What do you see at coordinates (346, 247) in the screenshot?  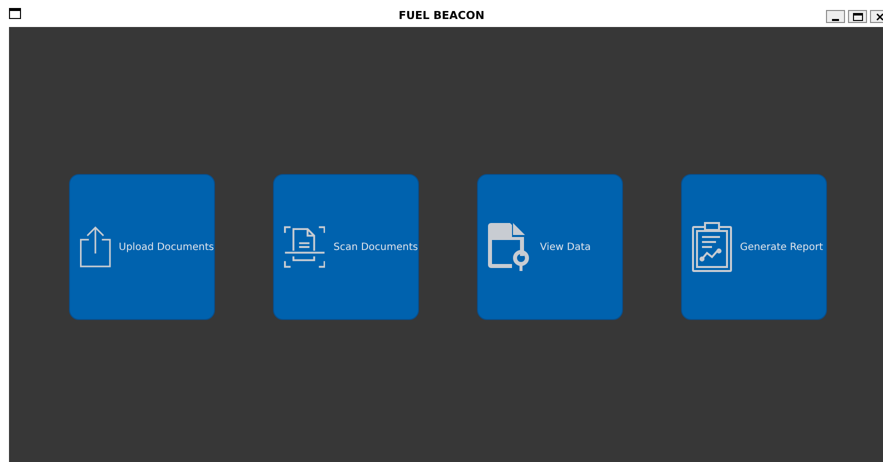 I see `scan-tile: Scan Documents` at bounding box center [346, 247].